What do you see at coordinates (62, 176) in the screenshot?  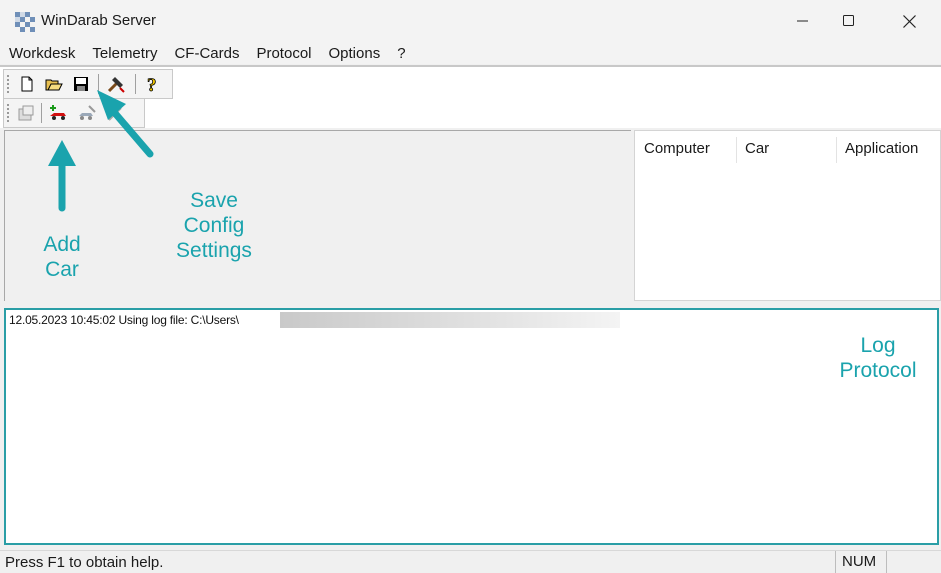 I see `add-car-arrow` at bounding box center [62, 176].